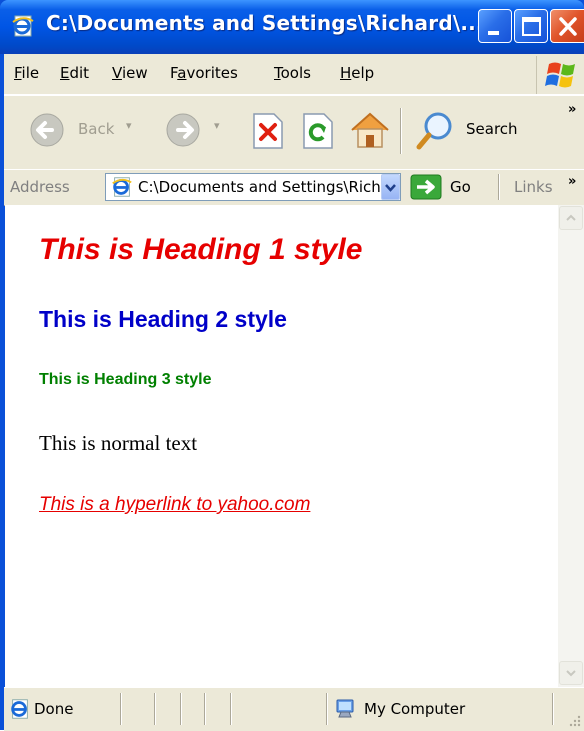  What do you see at coordinates (401, 131) in the screenshot?
I see `toolbar-separator` at bounding box center [401, 131].